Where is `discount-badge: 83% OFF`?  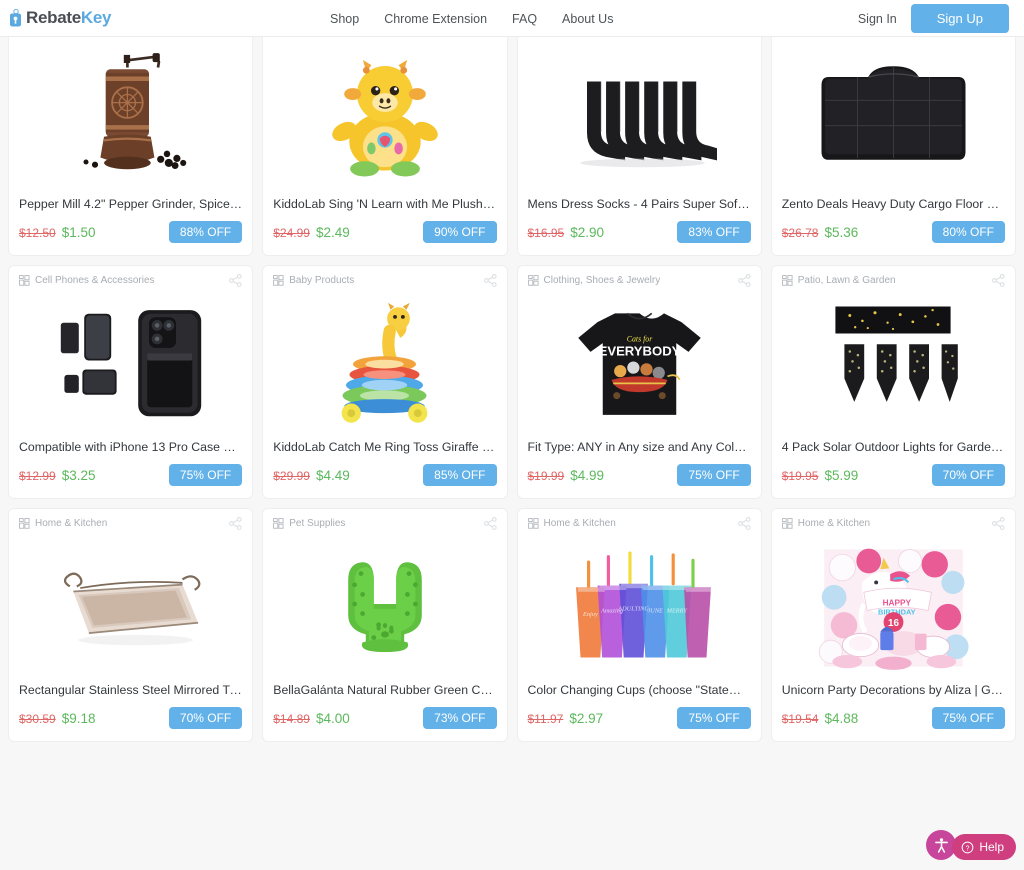 discount-badge: 83% OFF is located at coordinates (714, 232).